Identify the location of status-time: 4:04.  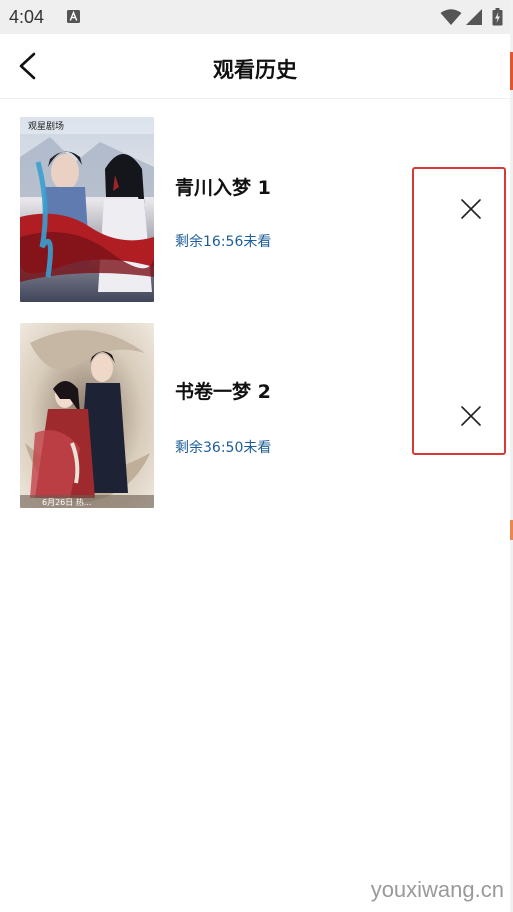
(27, 17).